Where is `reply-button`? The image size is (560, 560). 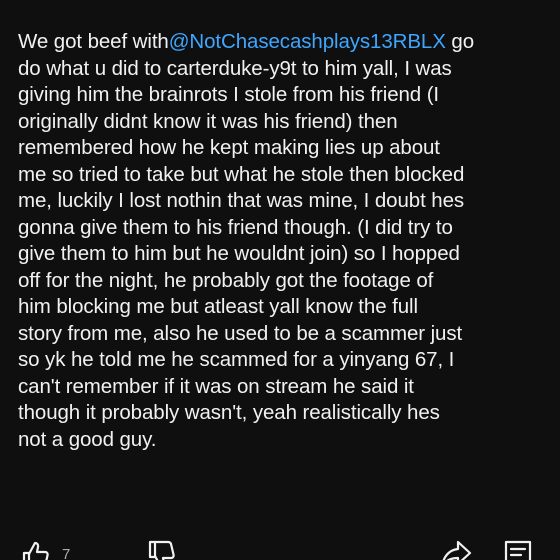 reply-button is located at coordinates (518, 550).